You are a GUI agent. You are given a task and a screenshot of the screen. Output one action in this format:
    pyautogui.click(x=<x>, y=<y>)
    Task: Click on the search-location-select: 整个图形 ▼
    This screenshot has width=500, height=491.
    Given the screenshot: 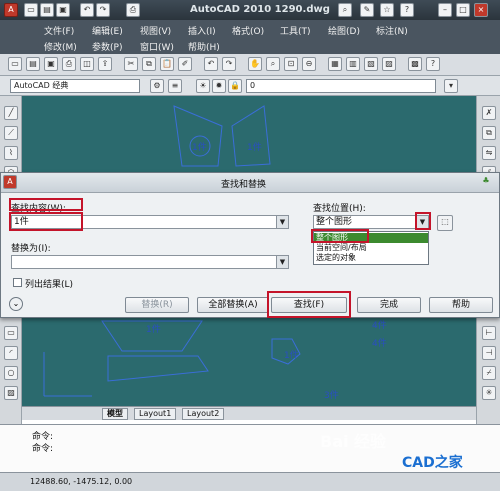 What is the action you would take?
    pyautogui.click(x=371, y=222)
    